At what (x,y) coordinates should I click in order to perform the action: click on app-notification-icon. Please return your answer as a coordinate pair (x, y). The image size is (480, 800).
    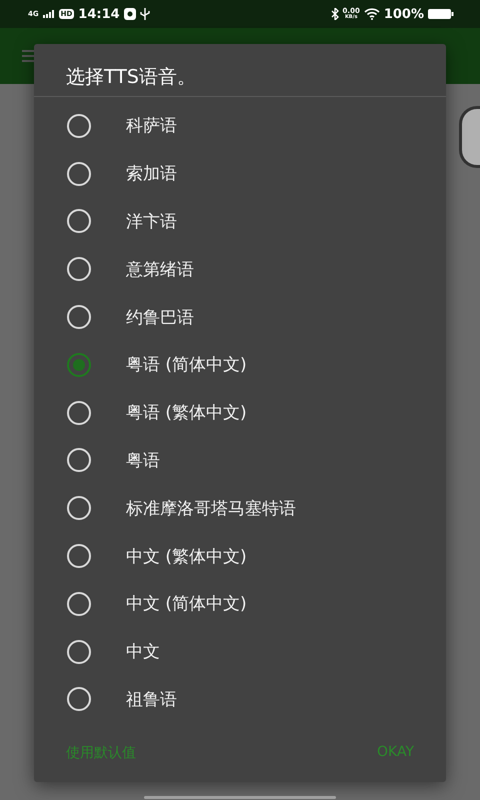
    Looking at the image, I should click on (130, 14).